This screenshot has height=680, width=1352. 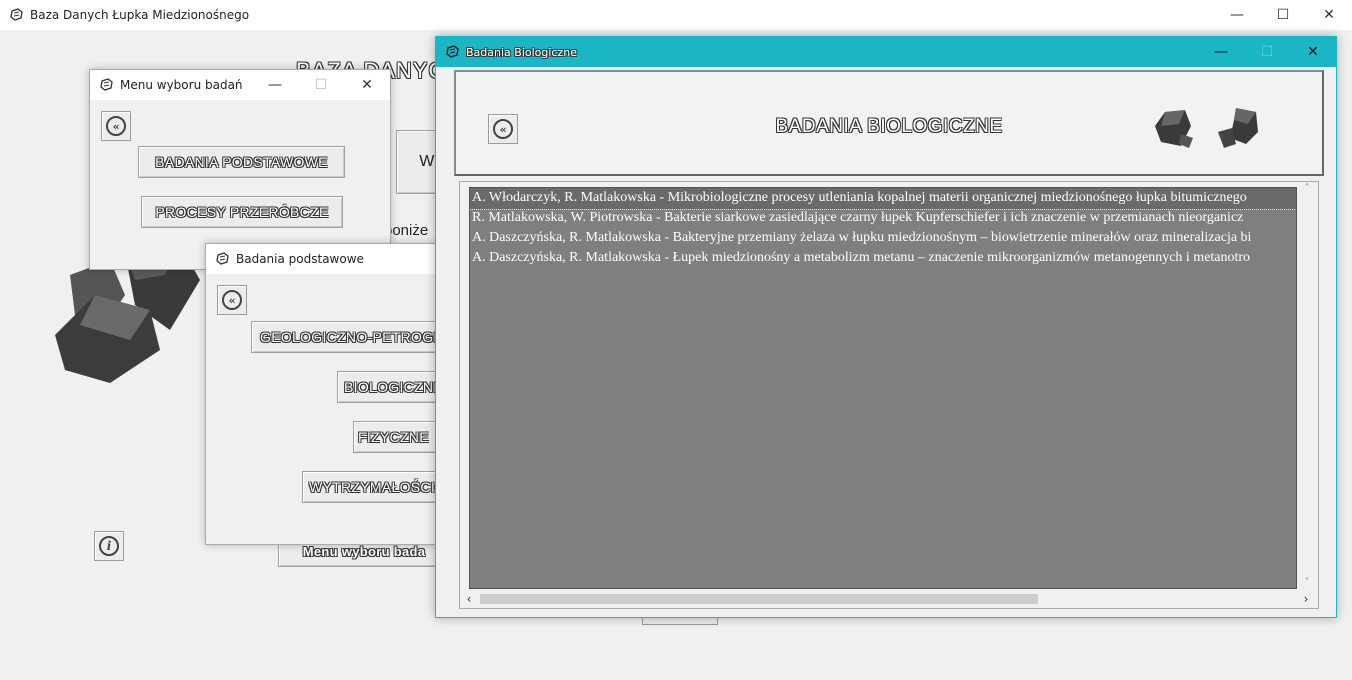 I want to click on biology-button: BIOLOGICZNE, so click(x=390, y=387).